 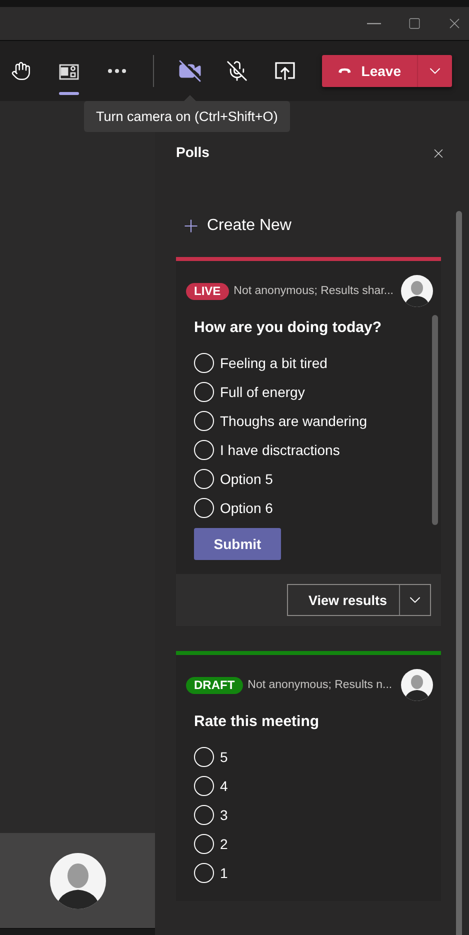 I want to click on leave-button: Leave, so click(x=369, y=71).